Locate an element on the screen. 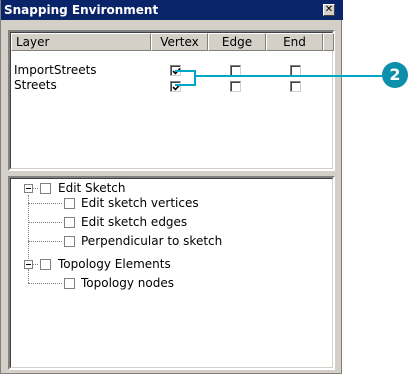 The width and height of the screenshot is (410, 374). item-label: Edit sketch edges is located at coordinates (134, 222).